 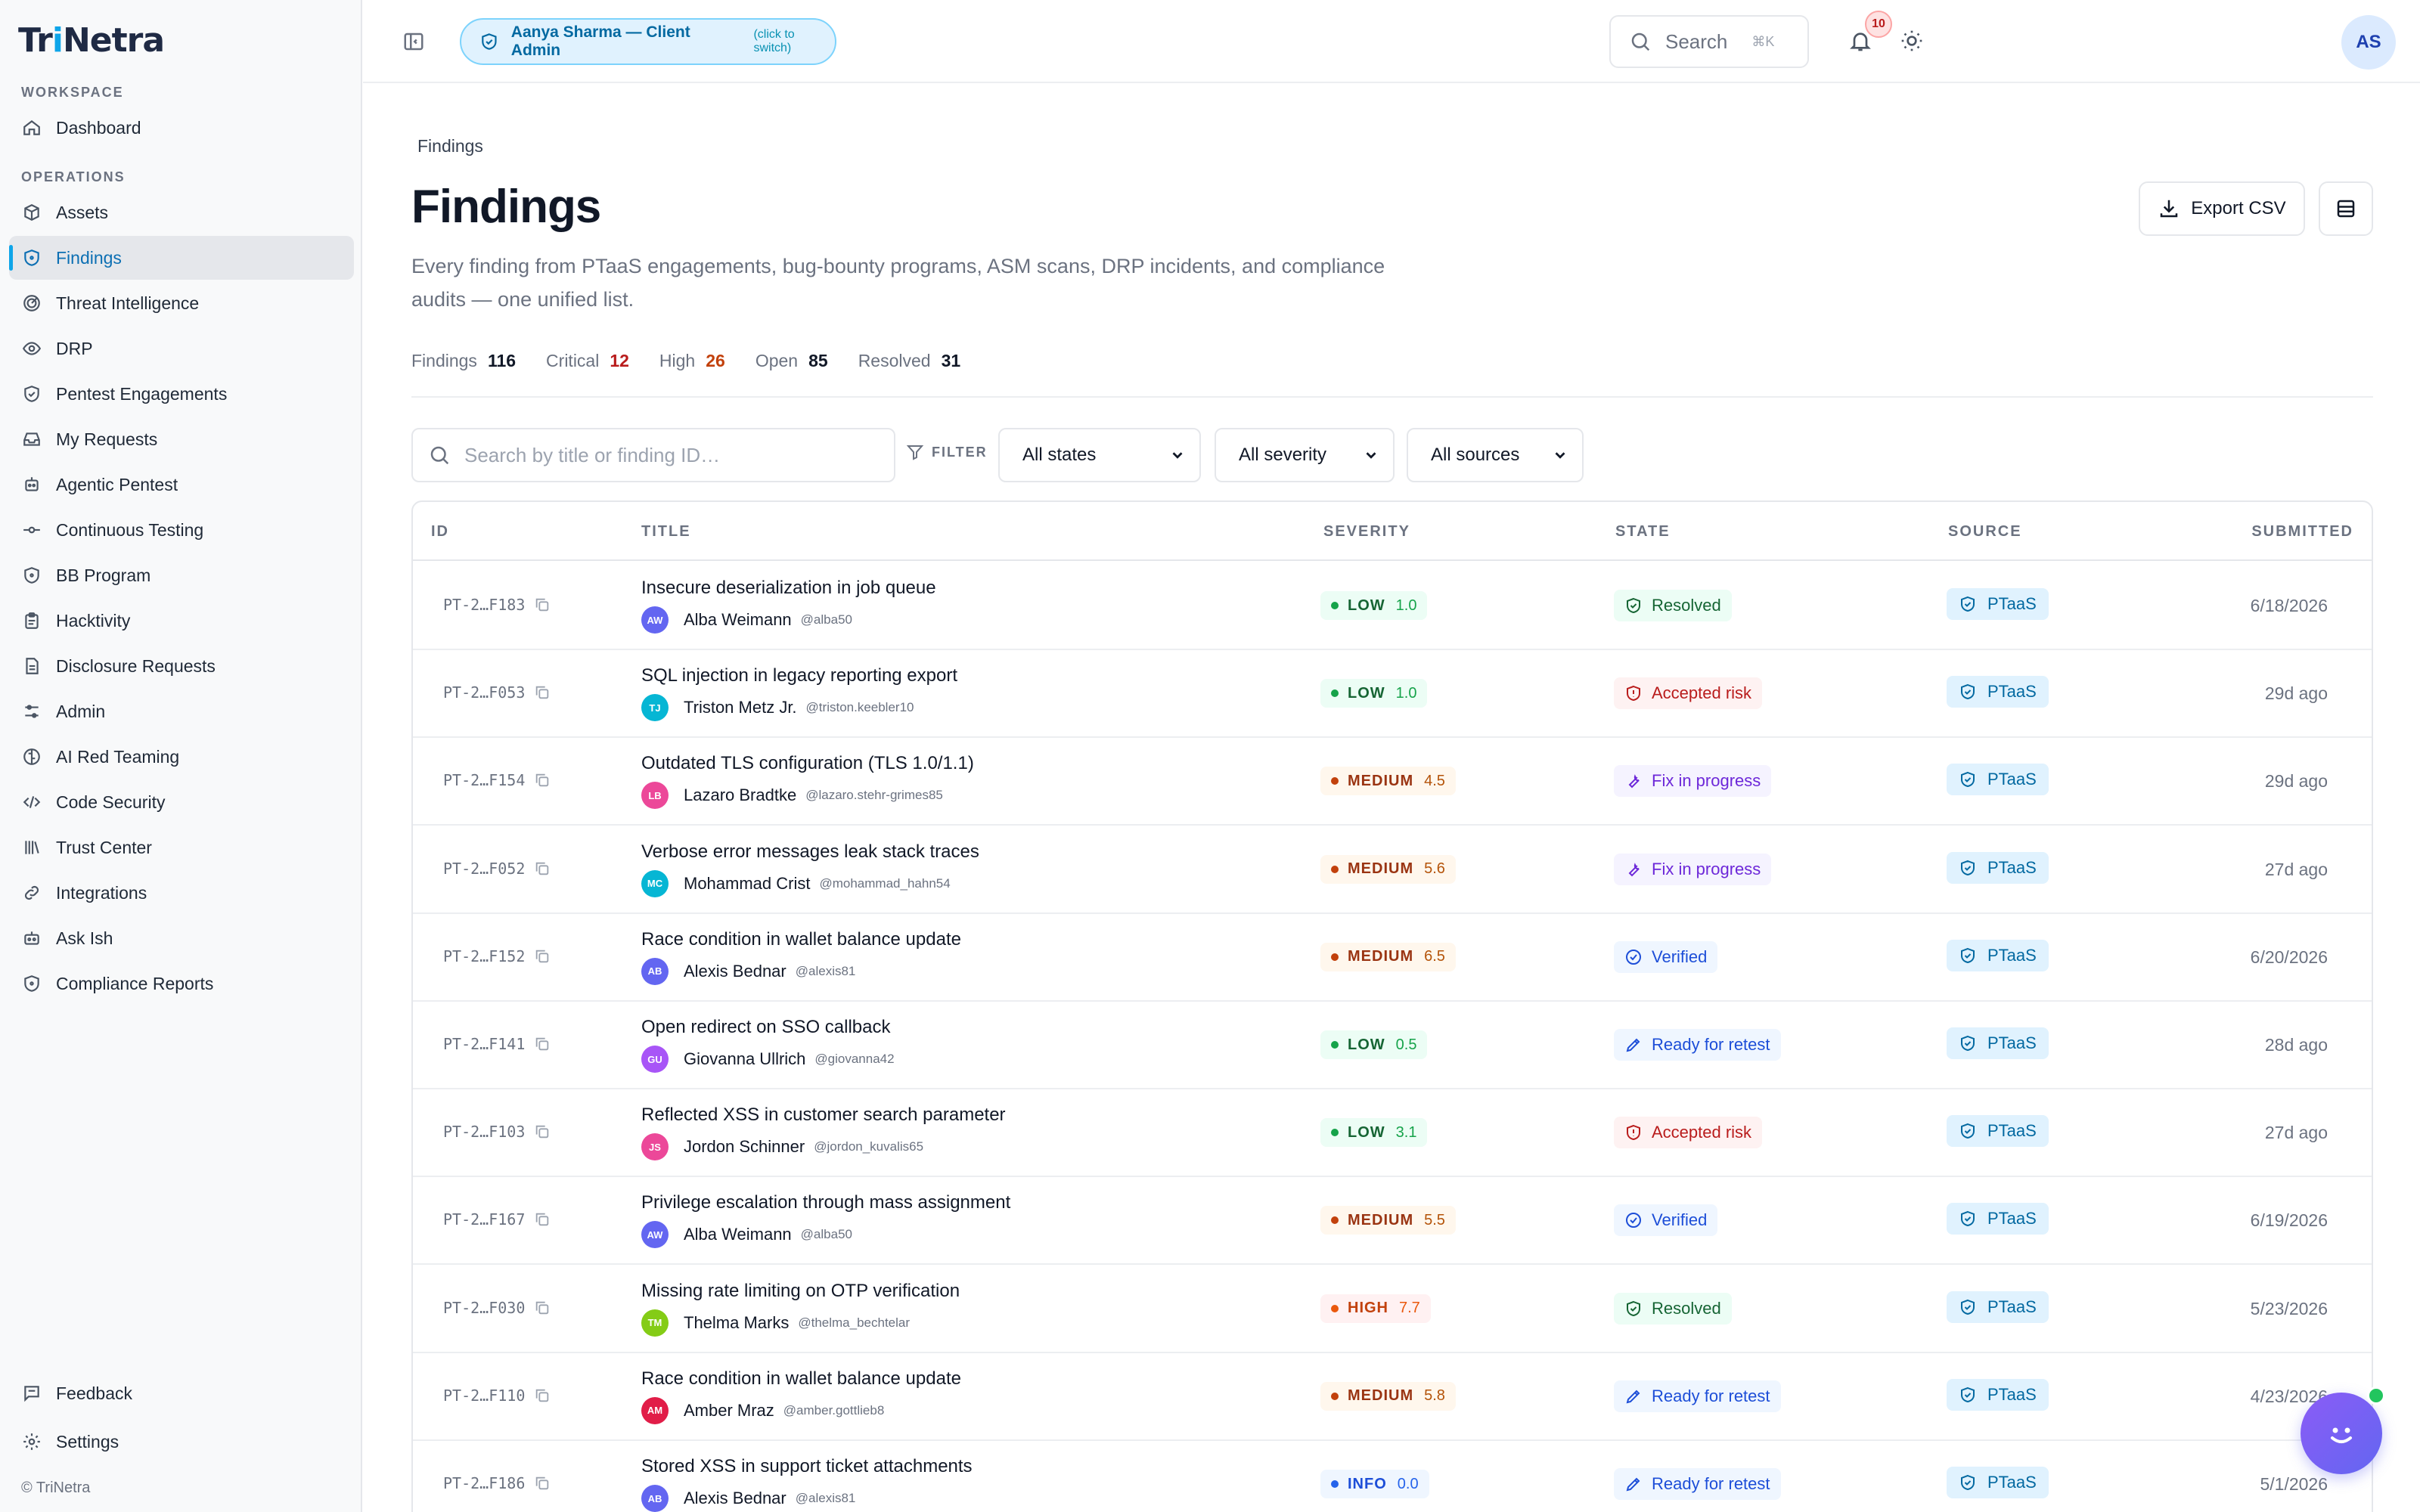 I want to click on source-label: PTaaS, so click(x=2012, y=1394).